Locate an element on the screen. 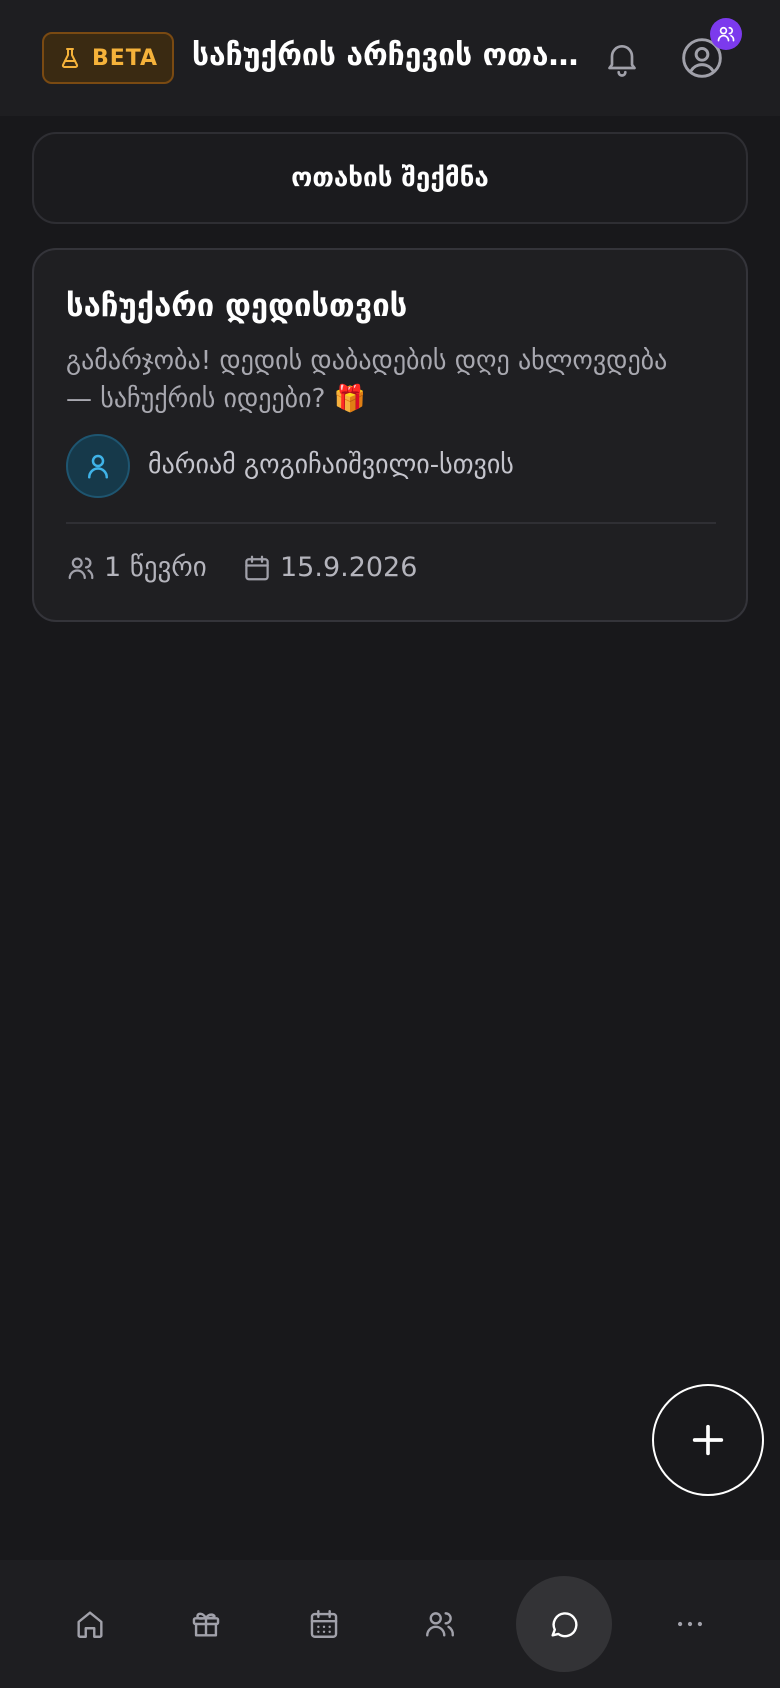  nav-more is located at coordinates (690, 1624).